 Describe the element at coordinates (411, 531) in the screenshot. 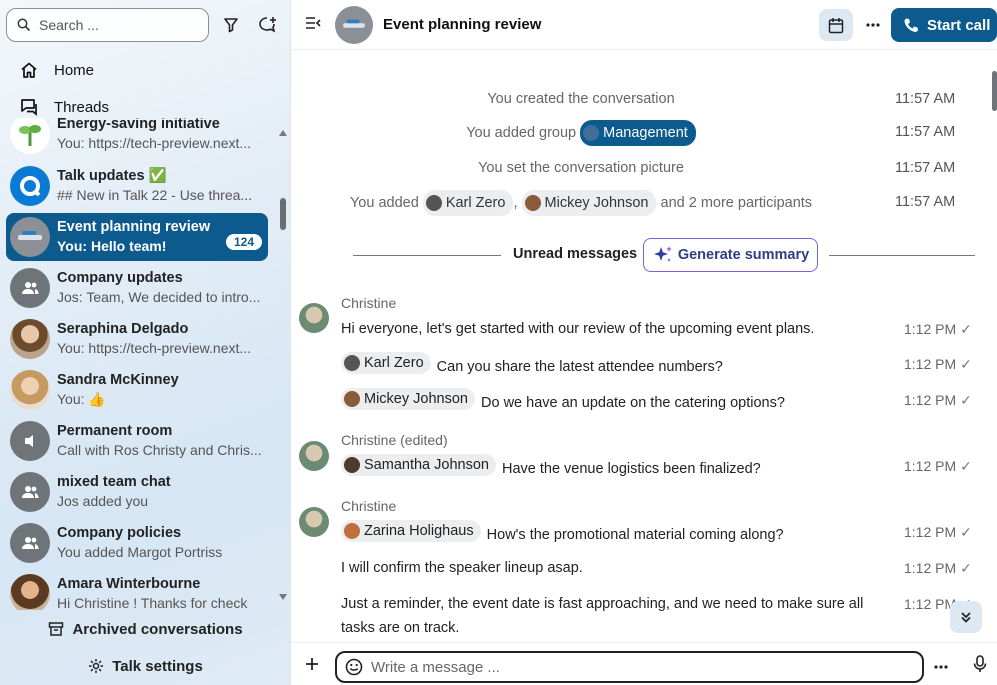

I see `user-mention-chip: Zarina Holighaus` at that location.